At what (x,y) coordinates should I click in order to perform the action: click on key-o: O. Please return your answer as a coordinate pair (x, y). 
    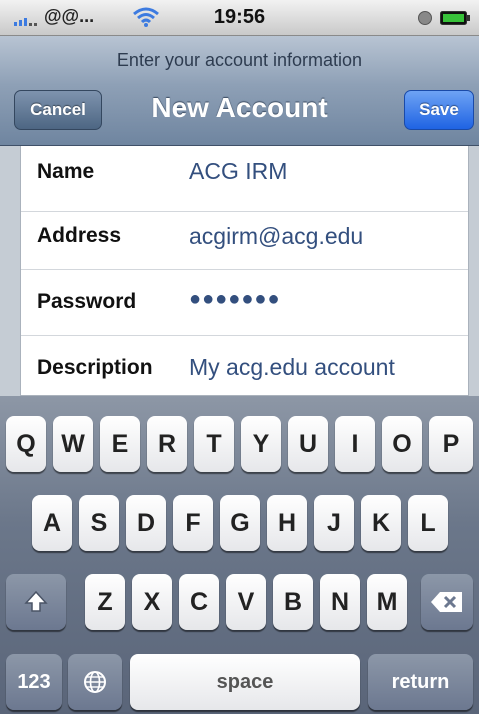
    Looking at the image, I should click on (402, 444).